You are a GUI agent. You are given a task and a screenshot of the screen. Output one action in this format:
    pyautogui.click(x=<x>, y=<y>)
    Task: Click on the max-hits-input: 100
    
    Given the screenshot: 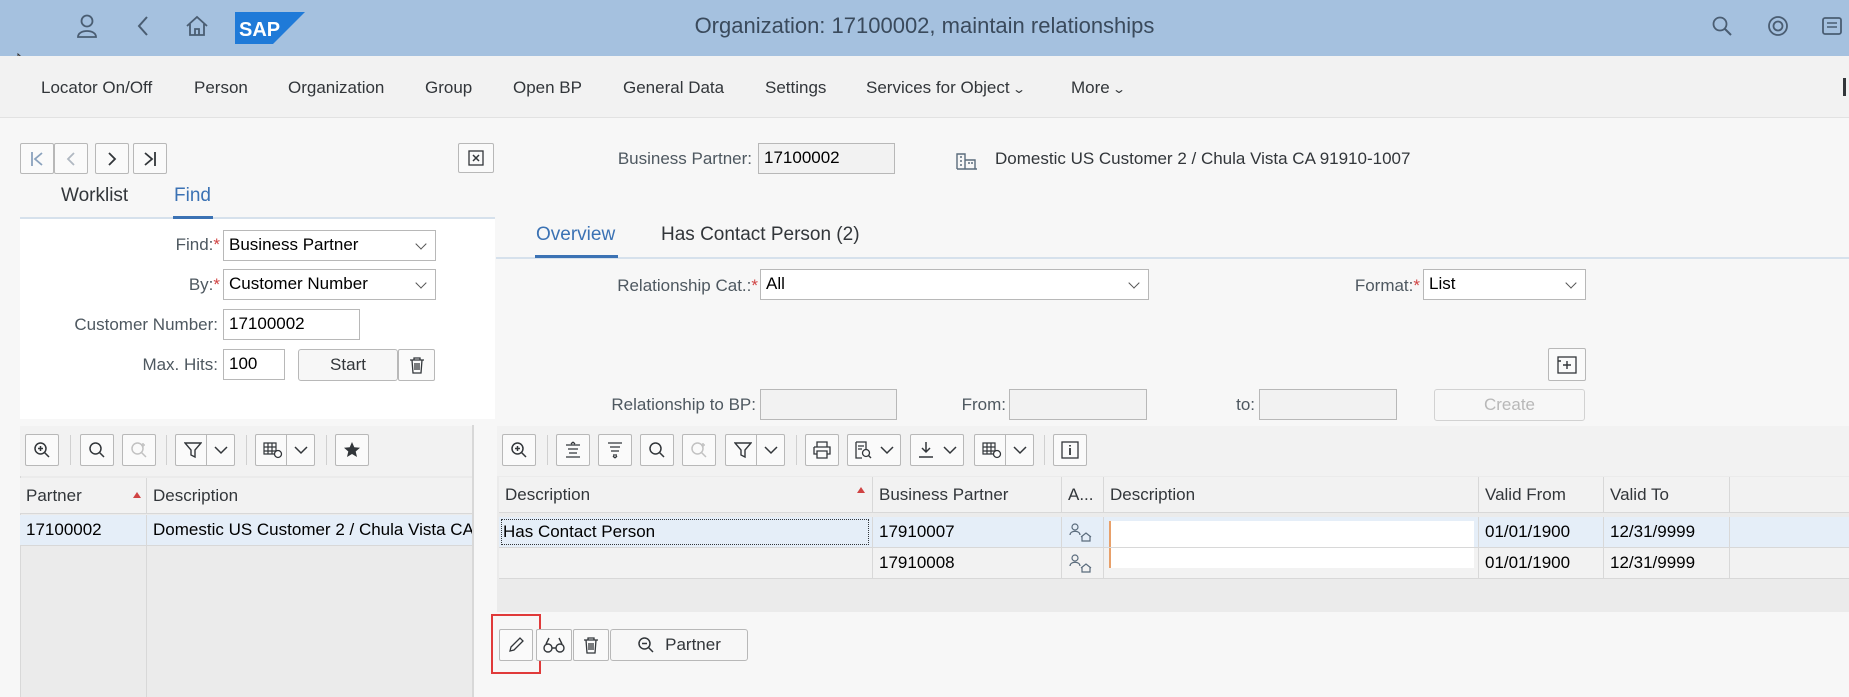 What is the action you would take?
    pyautogui.click(x=254, y=364)
    